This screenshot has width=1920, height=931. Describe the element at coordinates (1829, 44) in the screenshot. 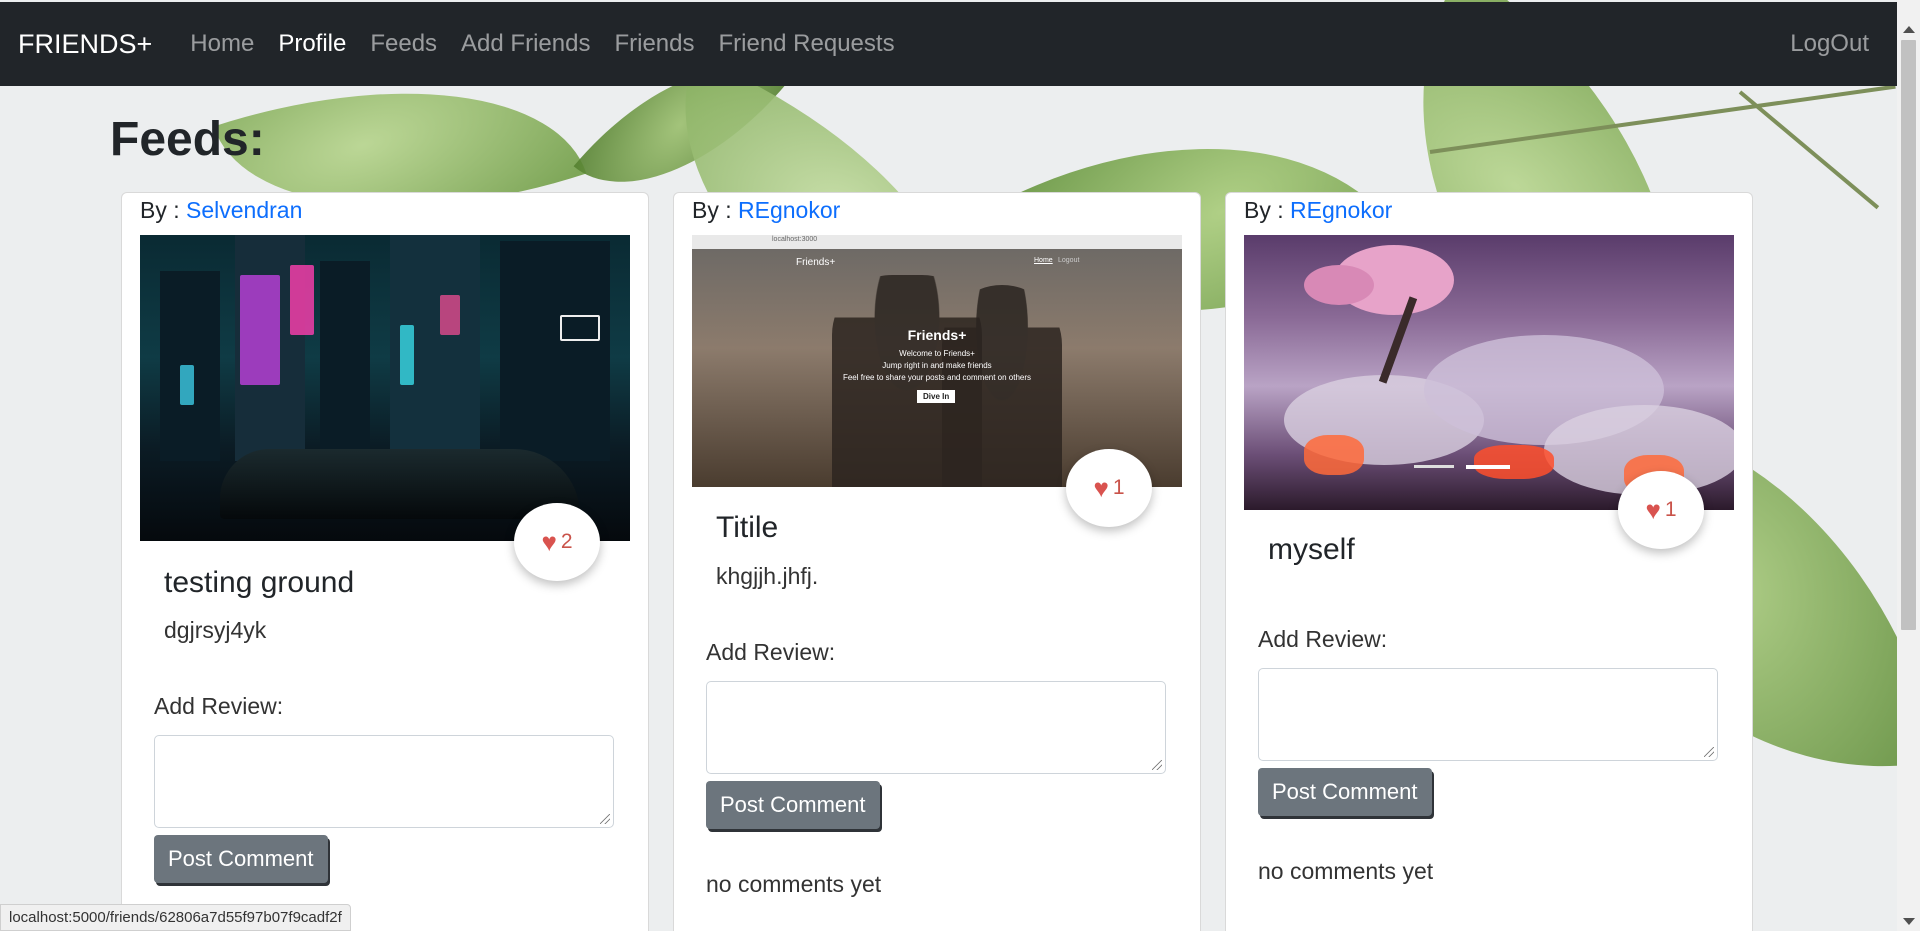

I see `logout-link: LogOut` at that location.